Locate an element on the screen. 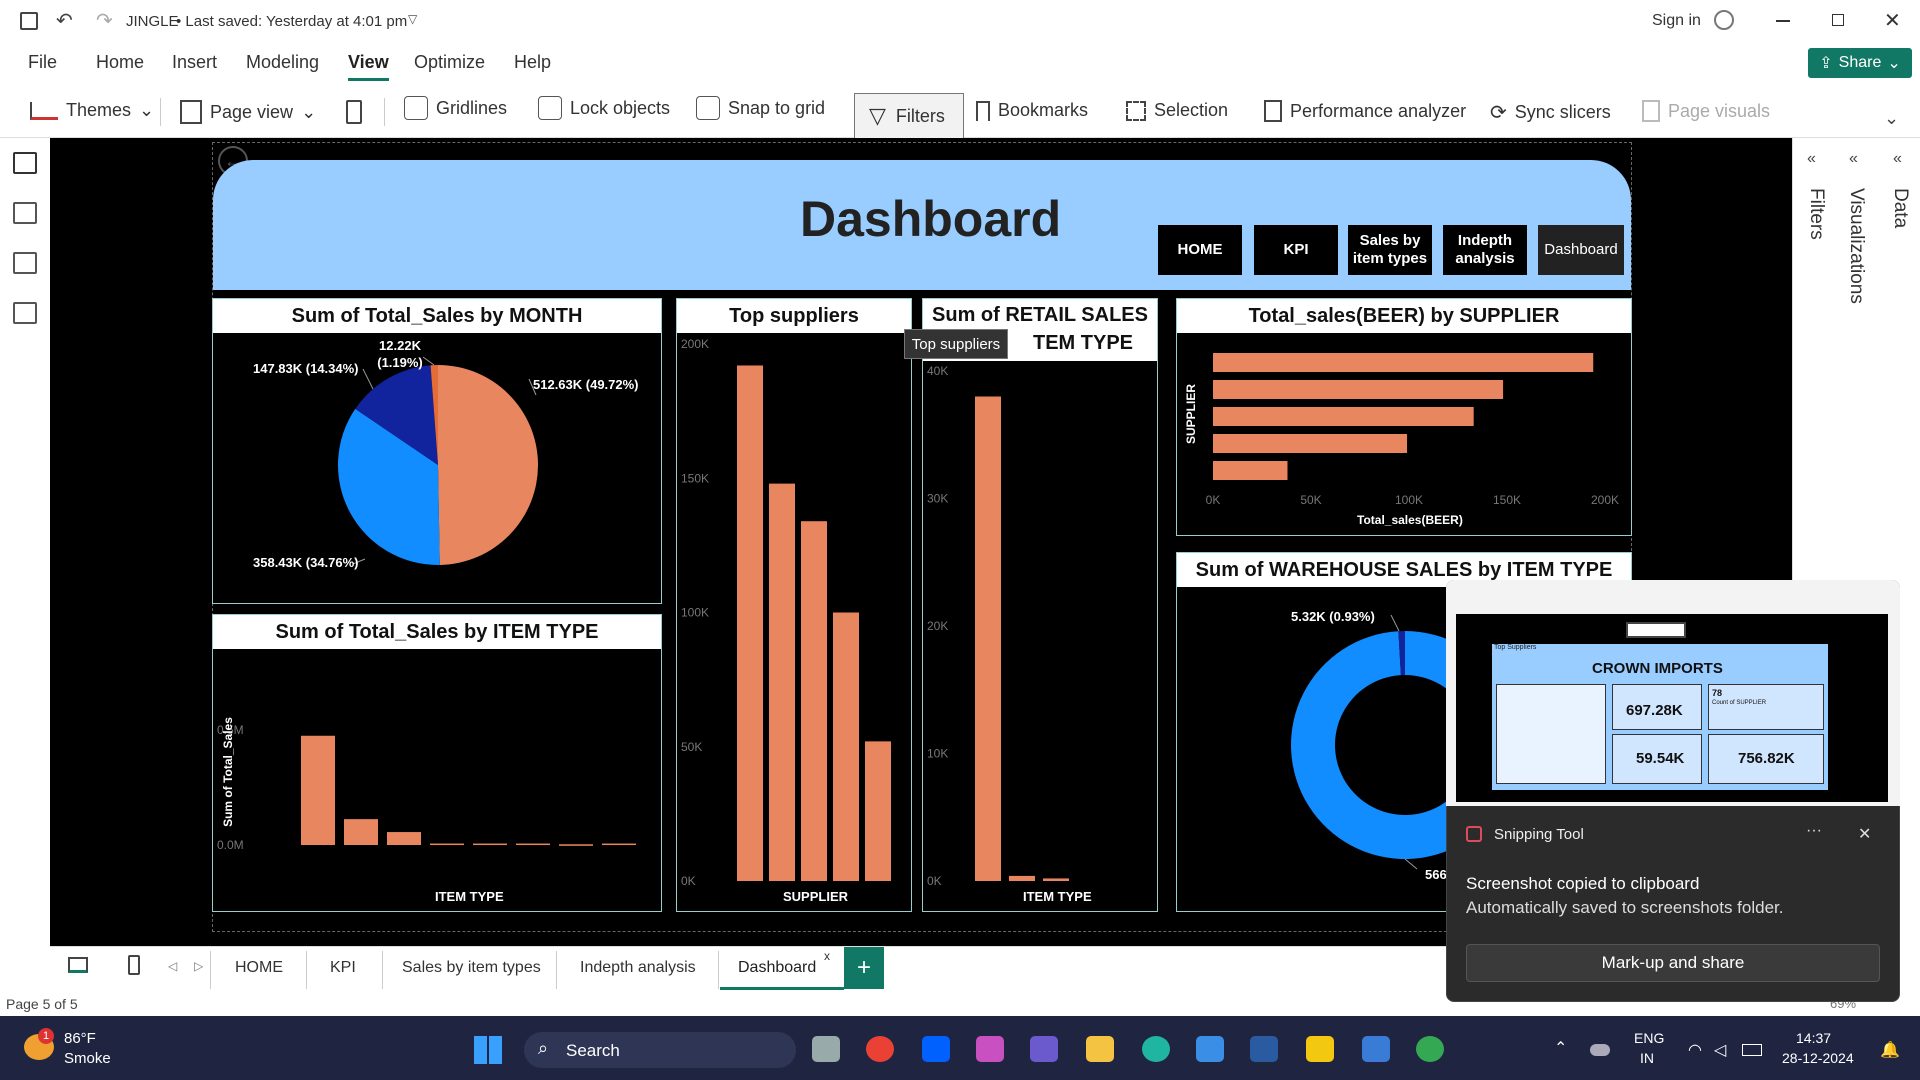  menu-help: Help is located at coordinates (532, 62).